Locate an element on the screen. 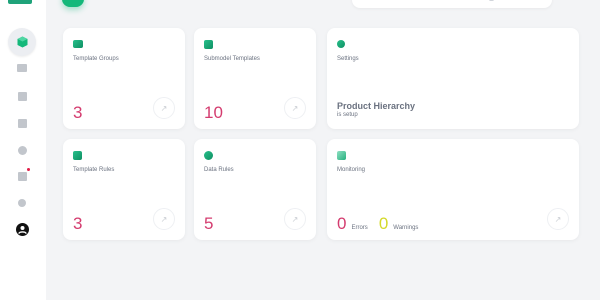 The image size is (600, 300). errors-label: Errors is located at coordinates (359, 228).